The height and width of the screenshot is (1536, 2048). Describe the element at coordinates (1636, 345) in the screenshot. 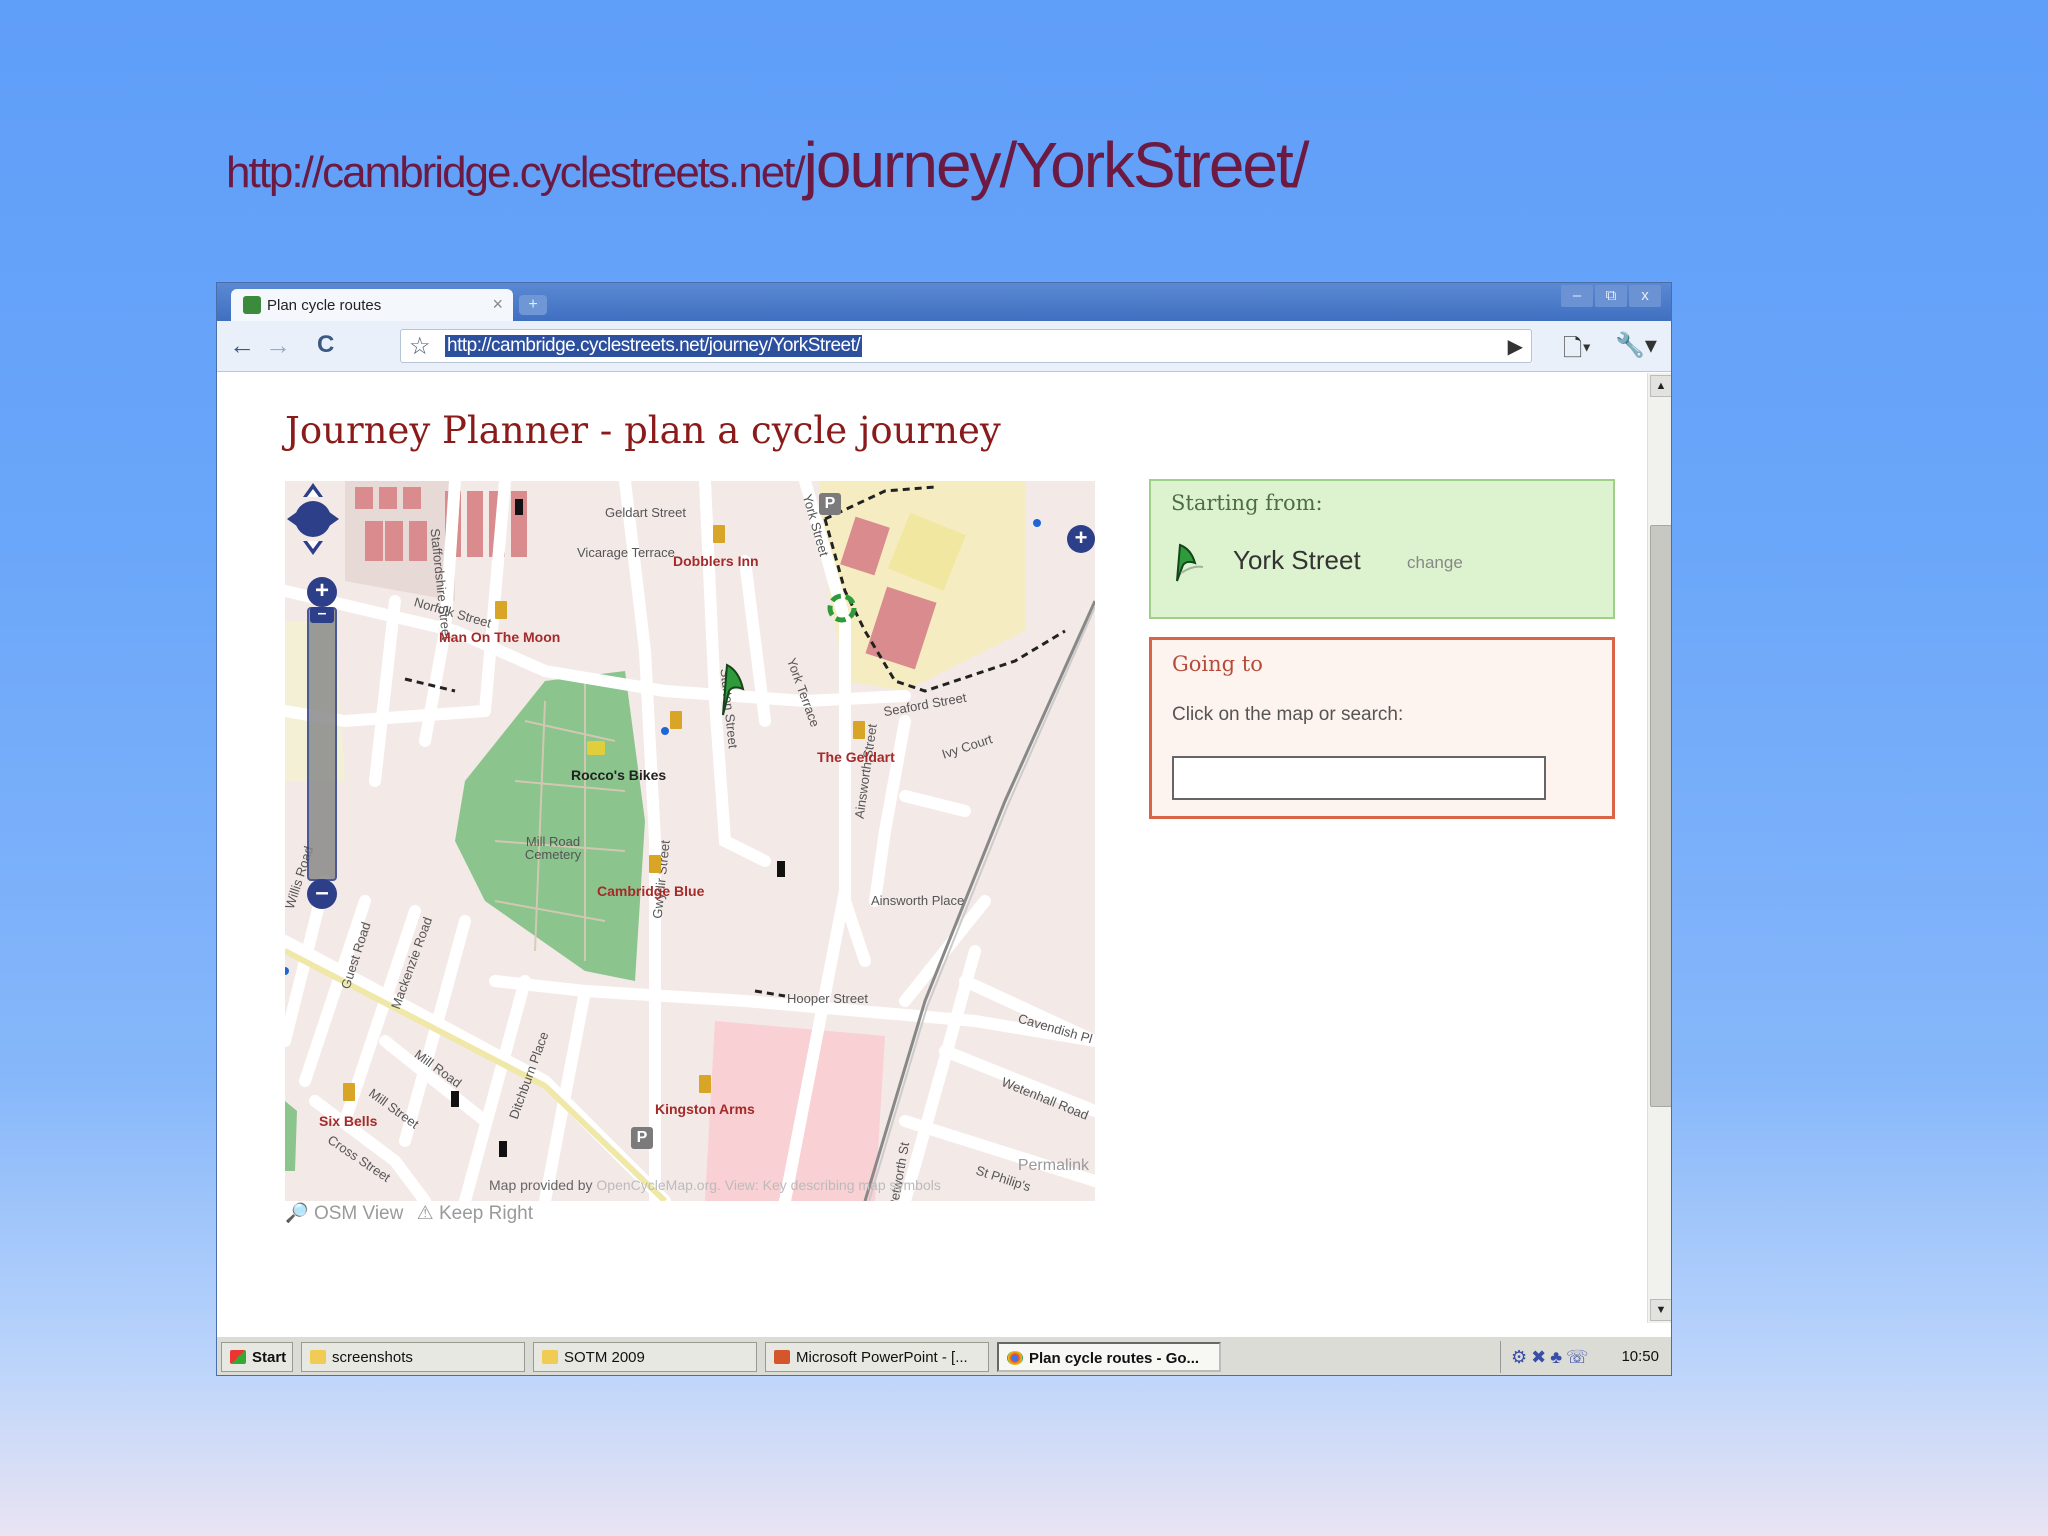

I see `wrench-menu-icon: 🔧▾` at that location.